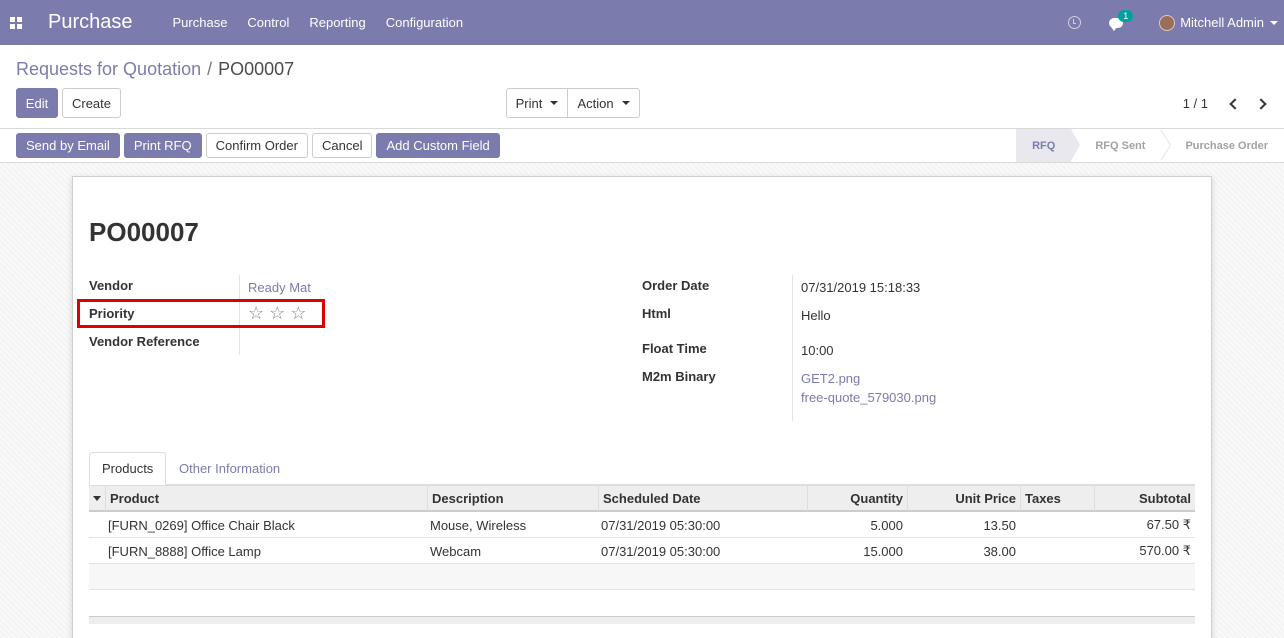 The image size is (1284, 638). Describe the element at coordinates (1226, 145) in the screenshot. I see `stage-purchase-order-label: Purchase Order` at that location.